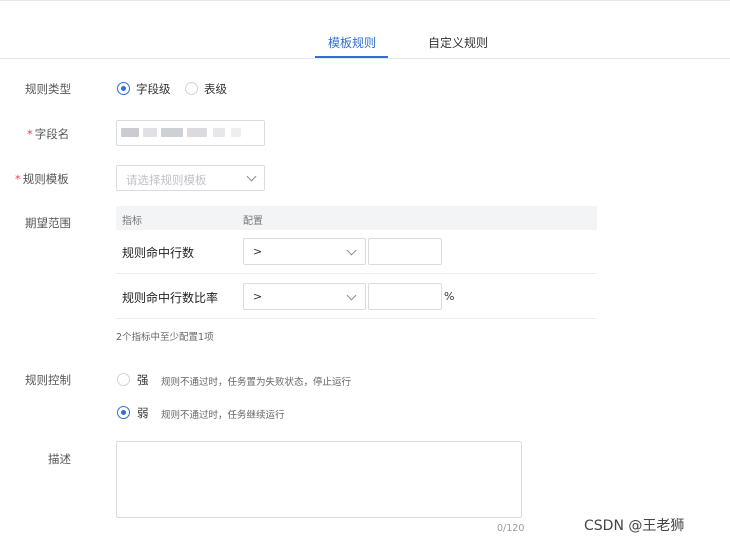 The width and height of the screenshot is (730, 543). Describe the element at coordinates (304, 296) in the screenshot. I see `operator-select-hit-ratio: >` at that location.